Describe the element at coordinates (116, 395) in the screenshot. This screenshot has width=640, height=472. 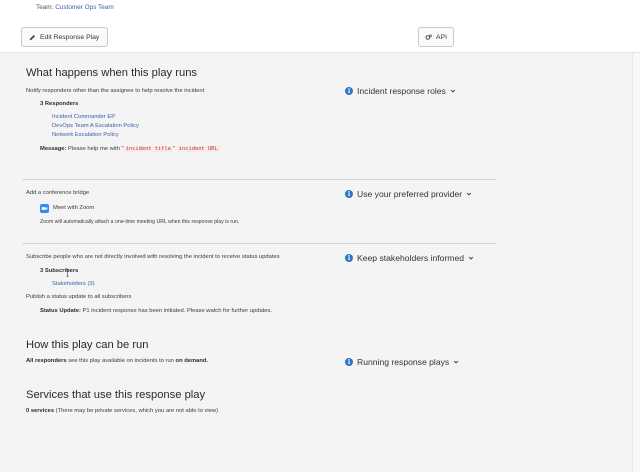
I see `section-title-services: Services that use this response play` at that location.